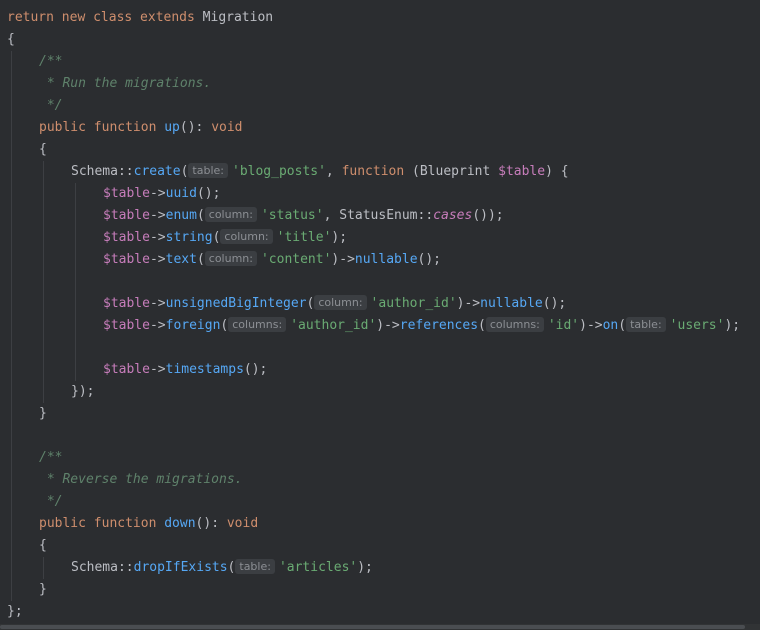 The height and width of the screenshot is (630, 760). I want to click on code-token: }, so click(43, 589).